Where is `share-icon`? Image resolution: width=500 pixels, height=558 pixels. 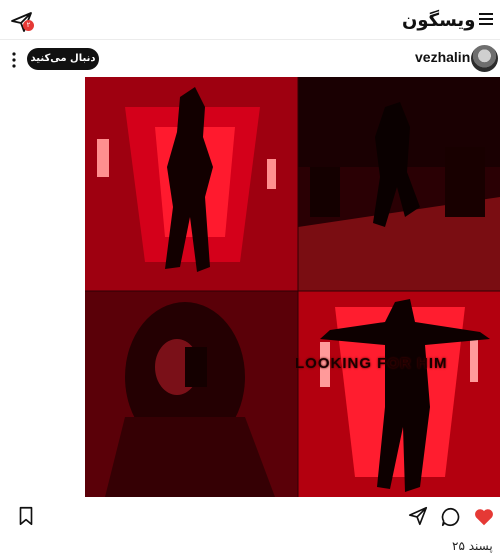 share-icon is located at coordinates (418, 516).